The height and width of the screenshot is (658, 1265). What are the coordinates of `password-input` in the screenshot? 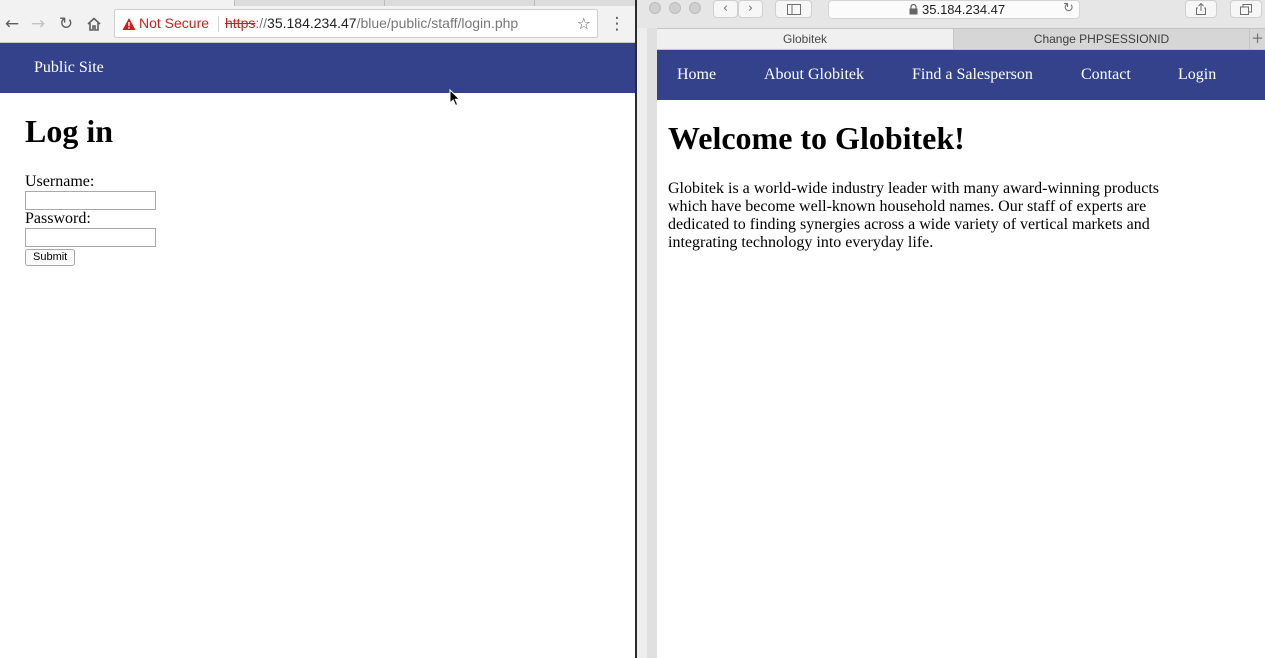 It's located at (90, 237).